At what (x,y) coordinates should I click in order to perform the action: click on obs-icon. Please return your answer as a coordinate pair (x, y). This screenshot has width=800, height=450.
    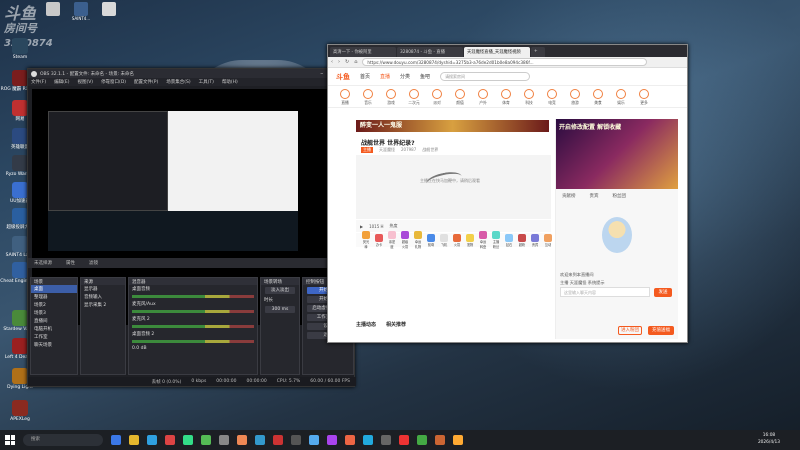
    Looking at the image, I should click on (296, 440).